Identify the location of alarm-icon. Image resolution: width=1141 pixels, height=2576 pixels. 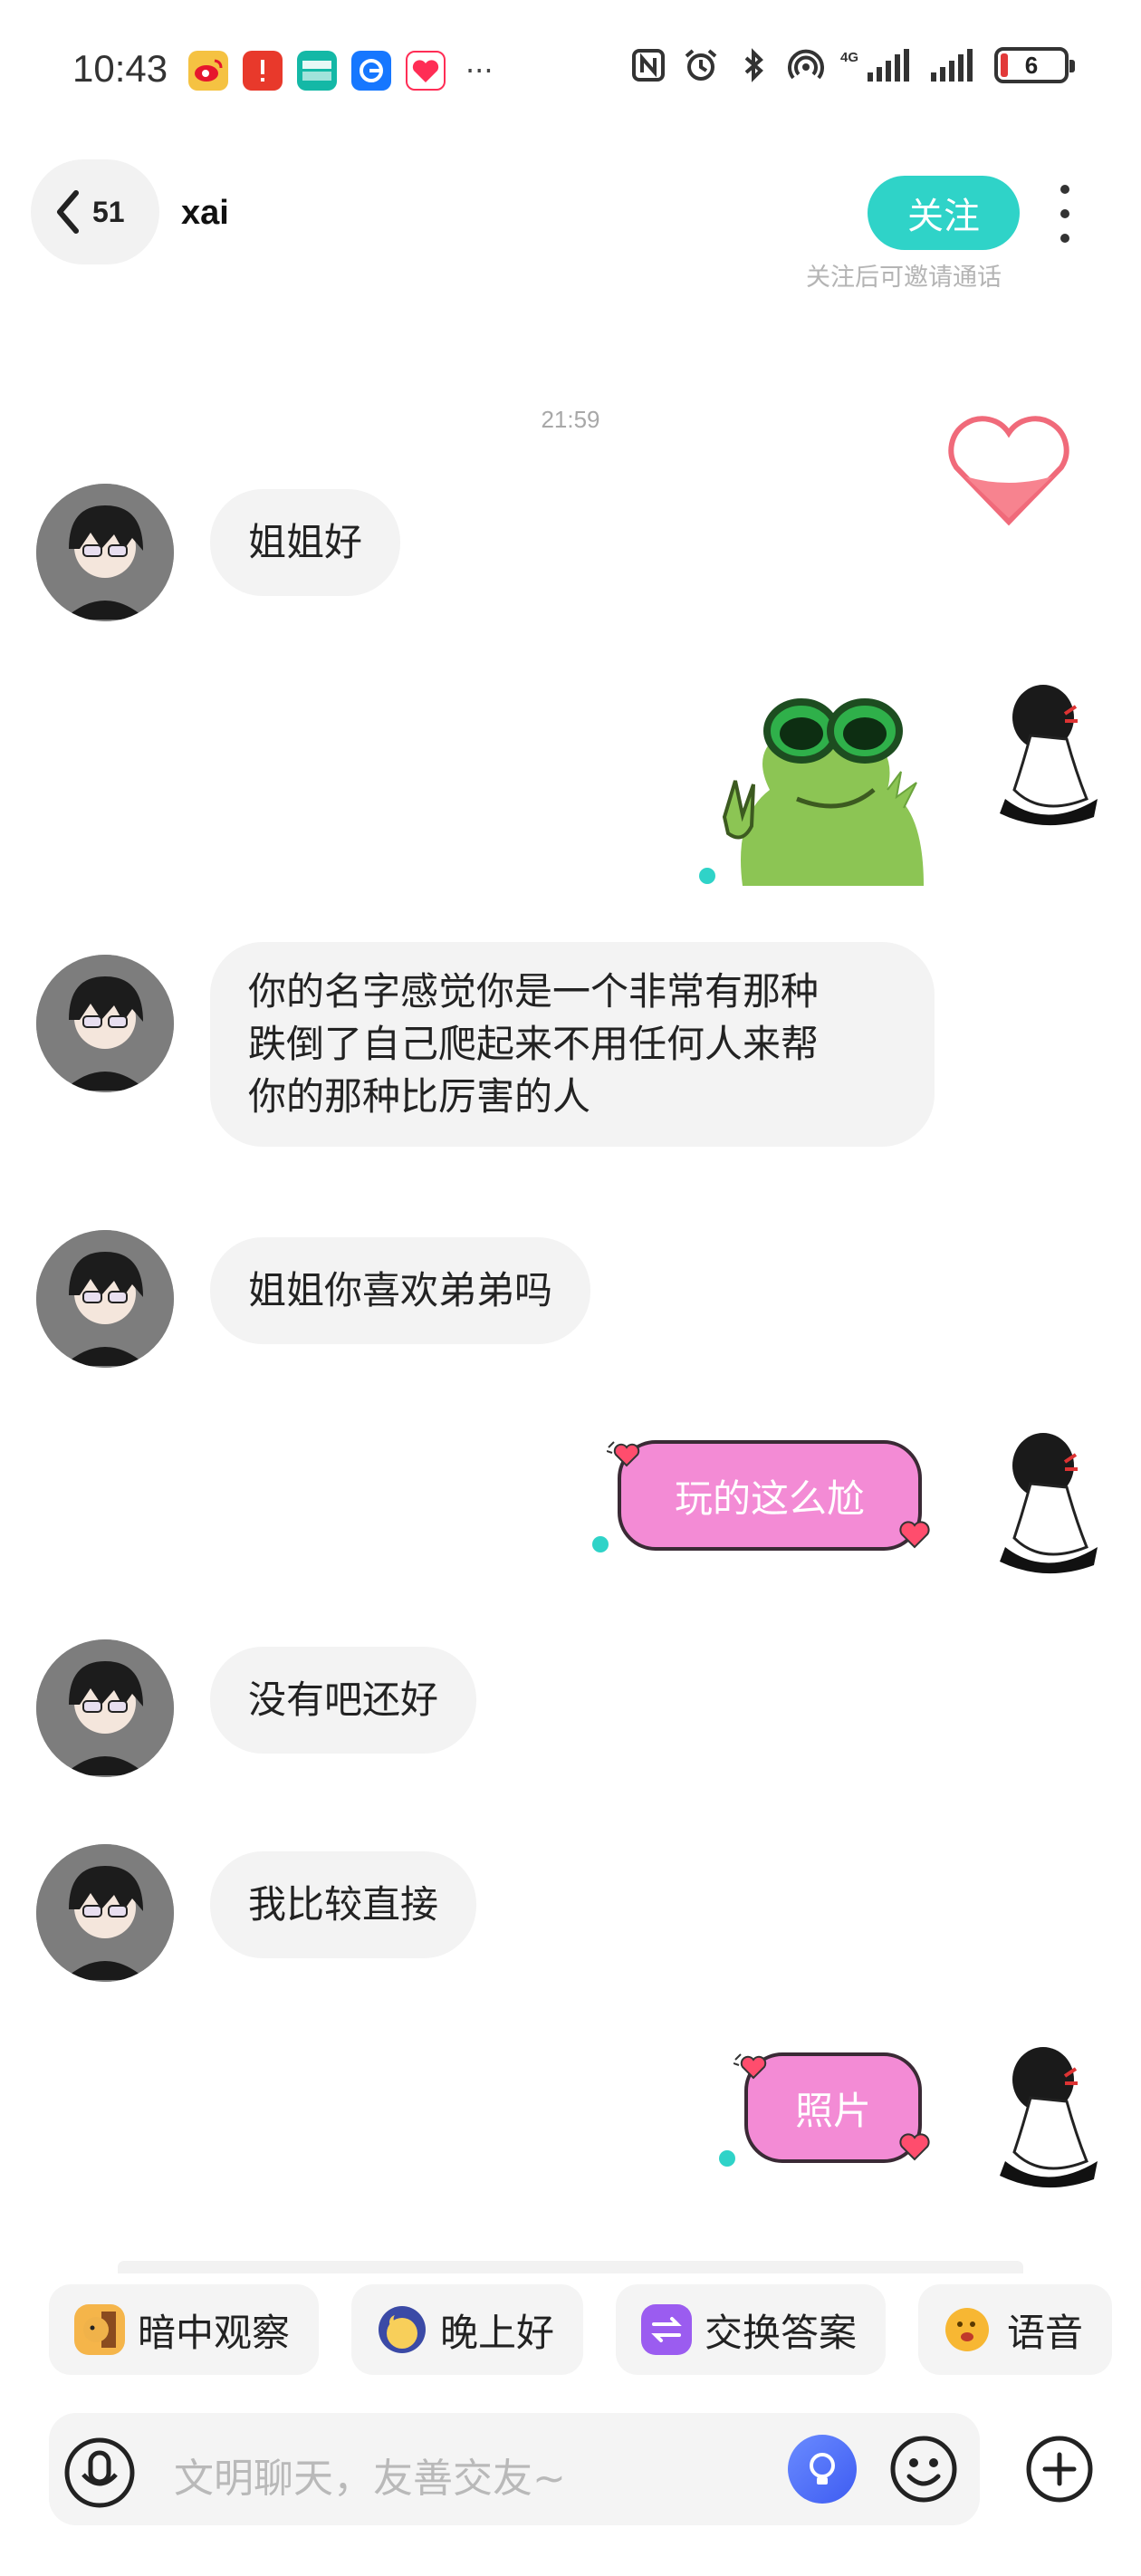
(701, 65).